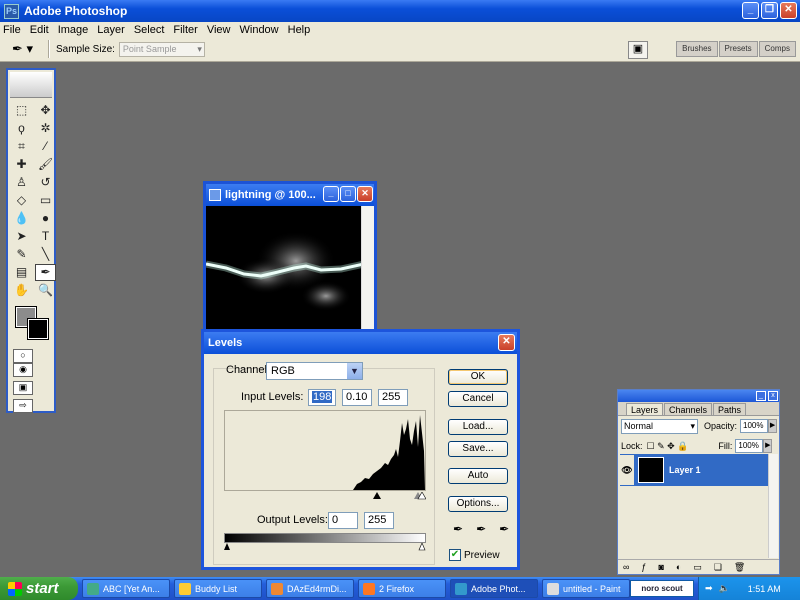 Image resolution: width=800 pixels, height=600 pixels. Describe the element at coordinates (314, 371) in the screenshot. I see `channel-select: RGB ▼` at that location.